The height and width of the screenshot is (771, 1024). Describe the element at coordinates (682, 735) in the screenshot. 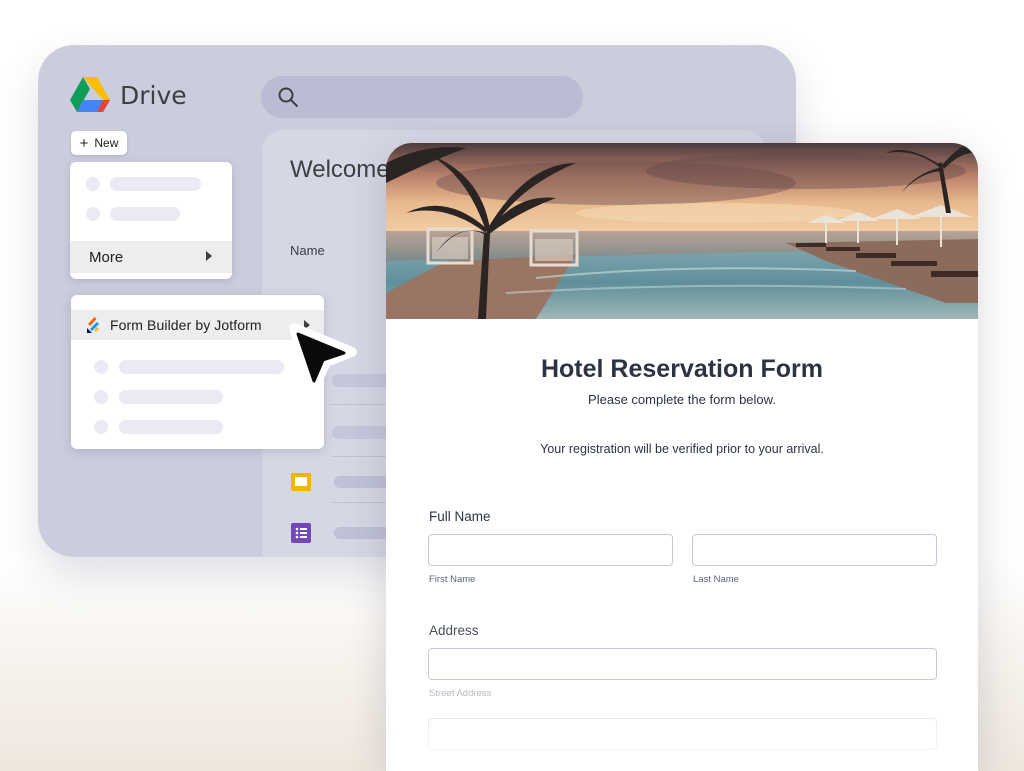

I see `form-fade-overlay` at that location.